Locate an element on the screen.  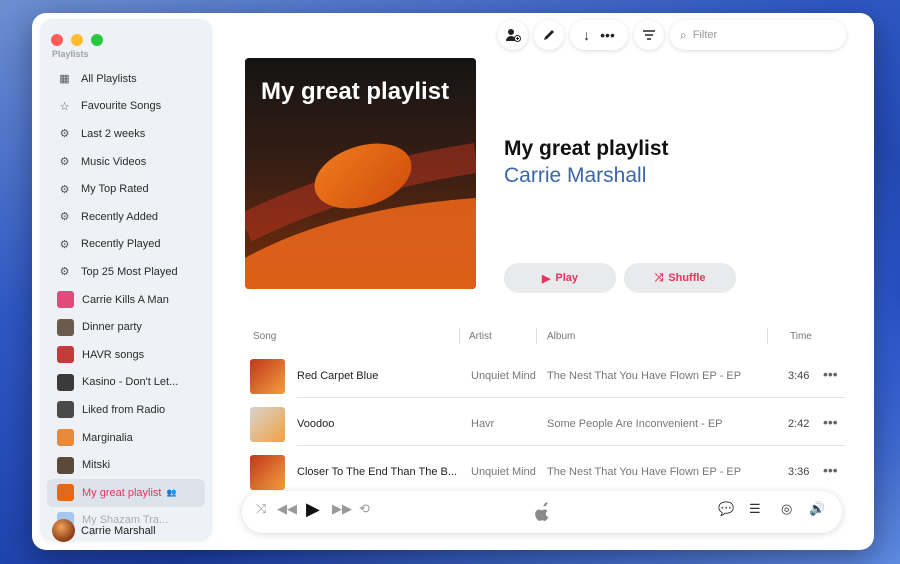
sidebar-item-playlist: Dinner party is located at coordinates (126, 327).